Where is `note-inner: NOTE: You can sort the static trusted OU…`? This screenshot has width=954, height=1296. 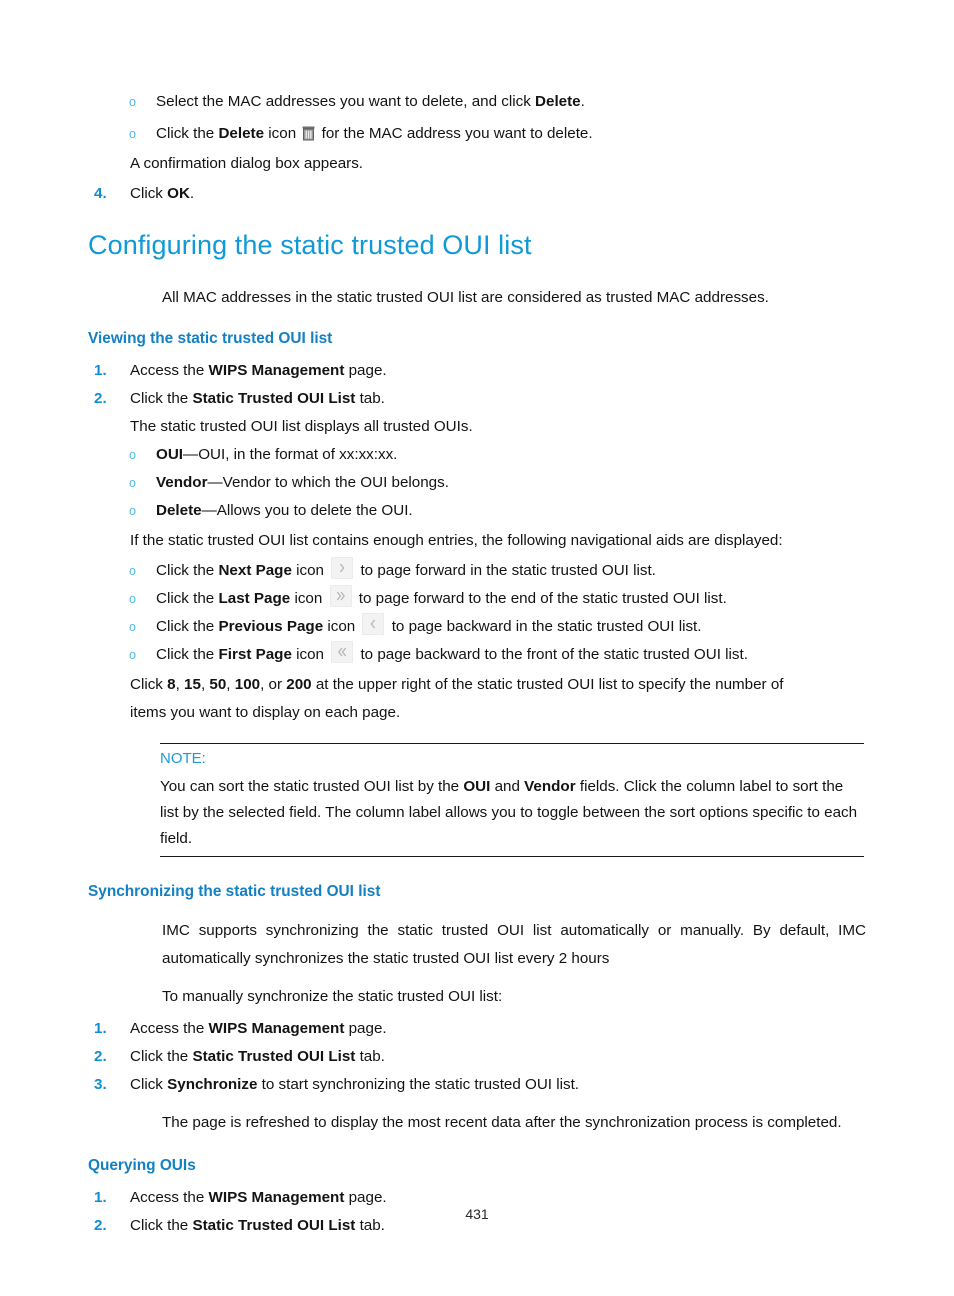
note-inner: NOTE: You can sort the static trusted OU… is located at coordinates (512, 798).